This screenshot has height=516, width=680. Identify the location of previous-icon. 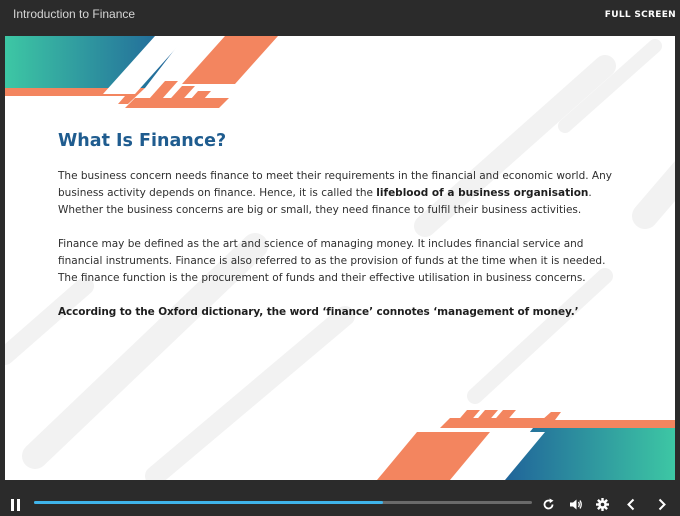
(631, 505).